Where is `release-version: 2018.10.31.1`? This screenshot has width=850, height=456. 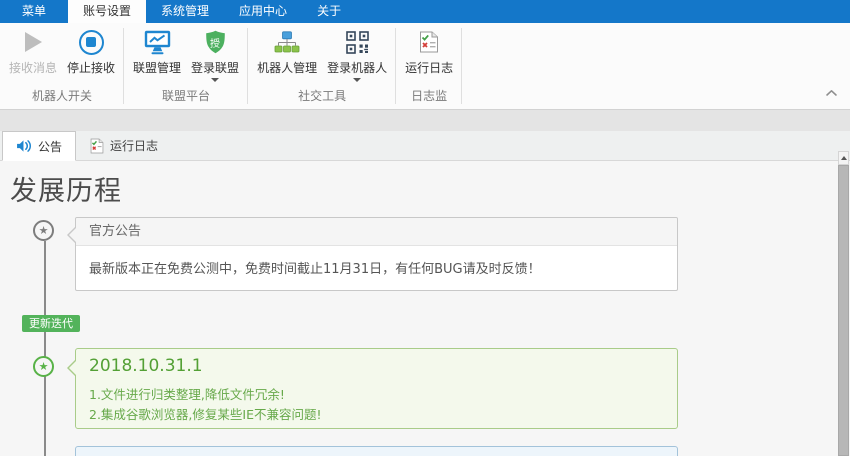 release-version: 2018.10.31.1 is located at coordinates (146, 366).